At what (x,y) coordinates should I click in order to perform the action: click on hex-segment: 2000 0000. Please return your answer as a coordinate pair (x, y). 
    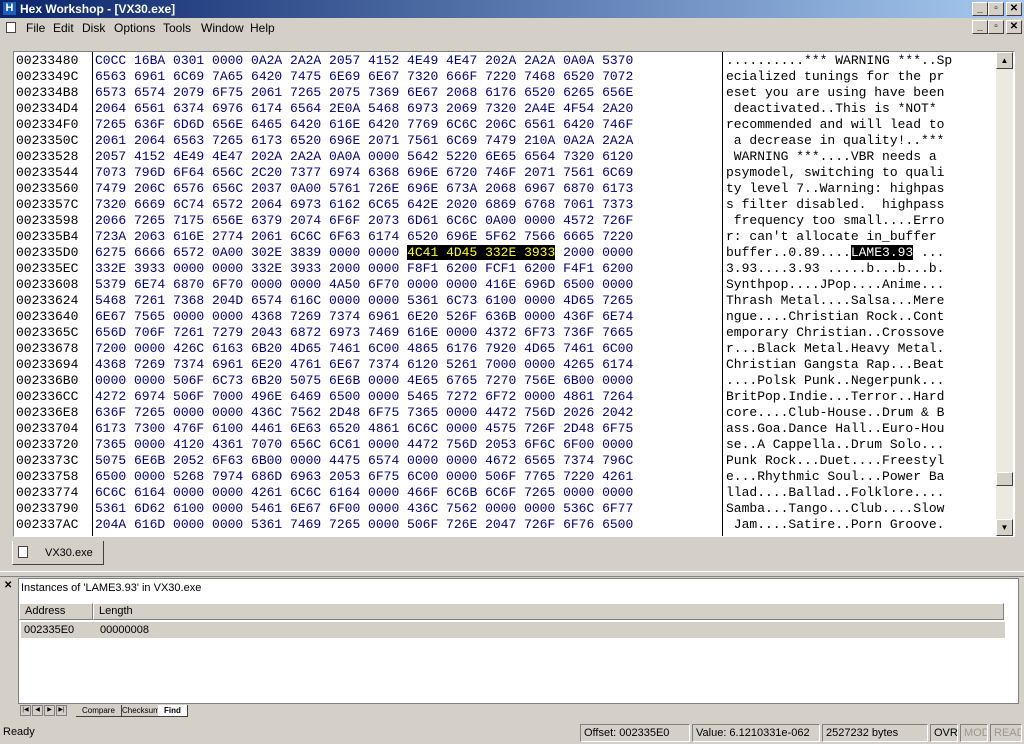
    Looking at the image, I should click on (594, 252).